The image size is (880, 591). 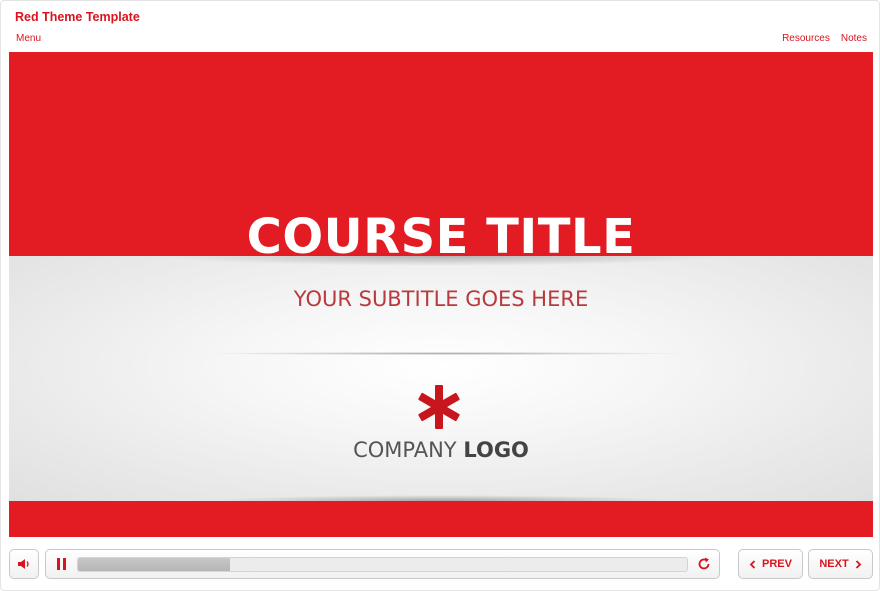 I want to click on playback-bar, so click(x=382, y=564).